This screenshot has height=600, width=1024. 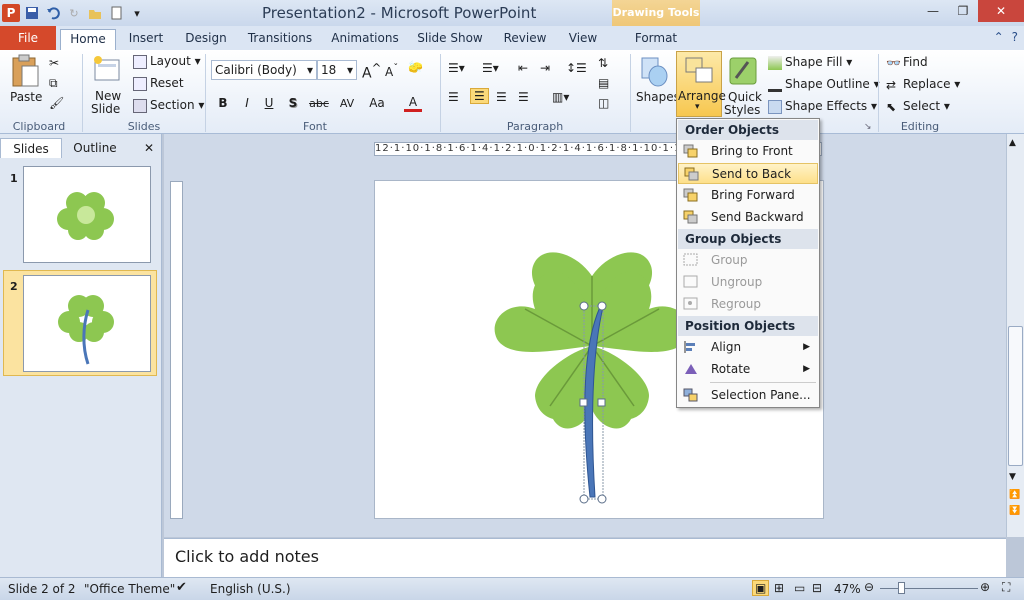 What do you see at coordinates (779, 588) in the screenshot?
I see `slide-sorter-icon: ⊞` at bounding box center [779, 588].